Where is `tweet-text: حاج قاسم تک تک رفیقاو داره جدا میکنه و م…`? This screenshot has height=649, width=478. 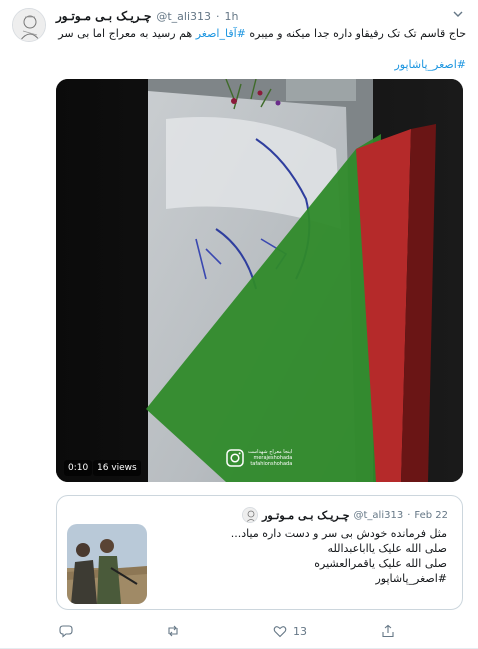
tweet-text: حاج قاسم تک تک رفیقاو داره جدا میکنه و م… is located at coordinates (261, 34).